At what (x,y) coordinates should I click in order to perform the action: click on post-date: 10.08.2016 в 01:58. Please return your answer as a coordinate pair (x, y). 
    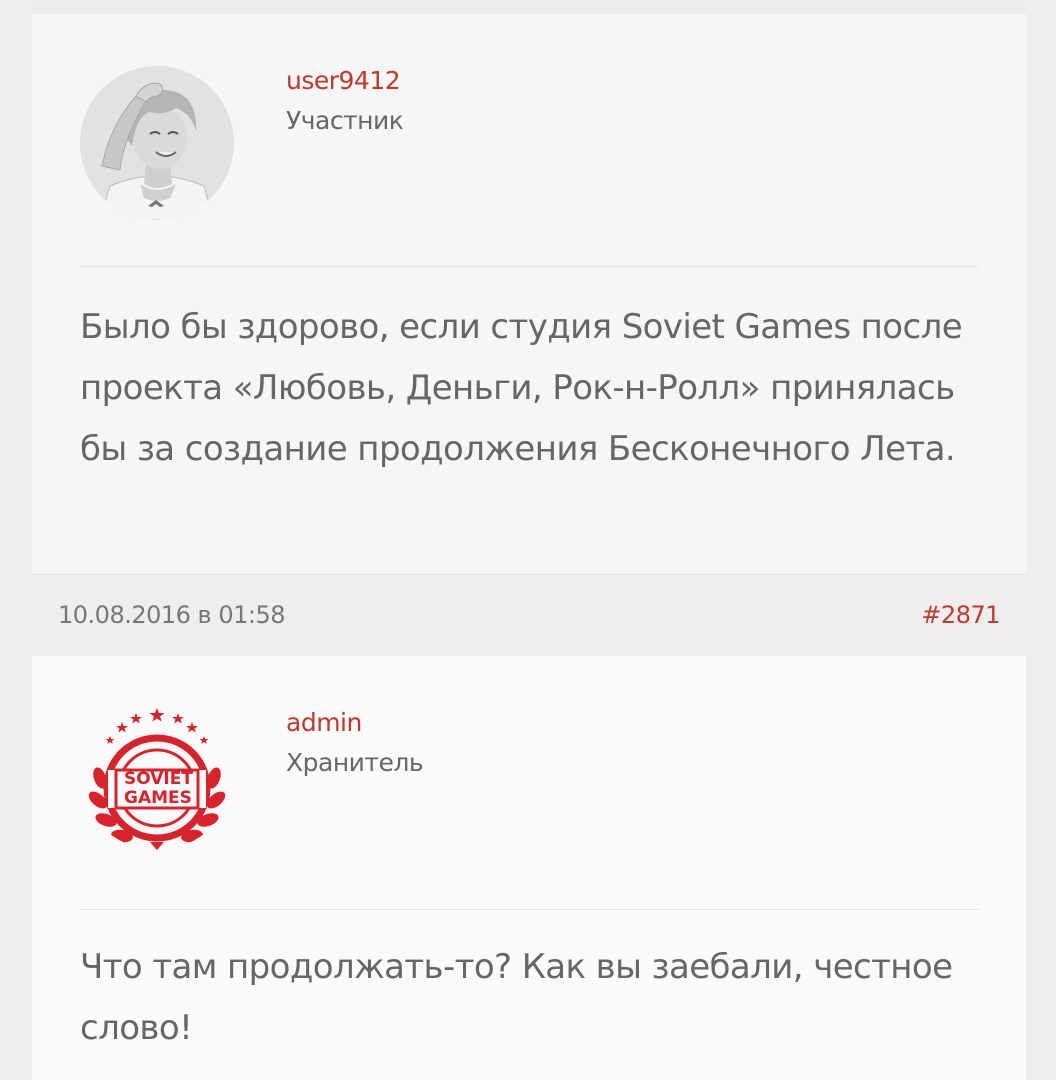
    Looking at the image, I should click on (171, 615).